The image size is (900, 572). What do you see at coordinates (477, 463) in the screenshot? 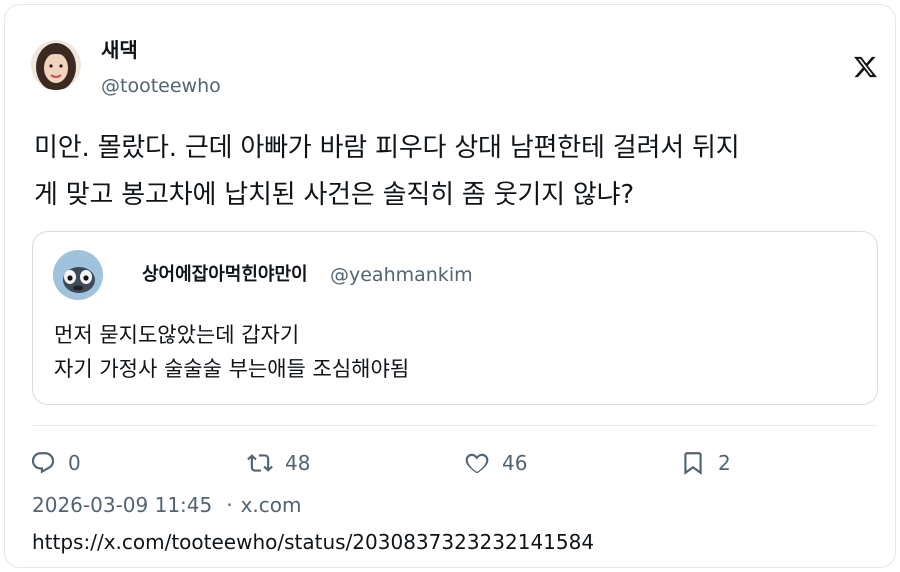
I see `heart-icon` at bounding box center [477, 463].